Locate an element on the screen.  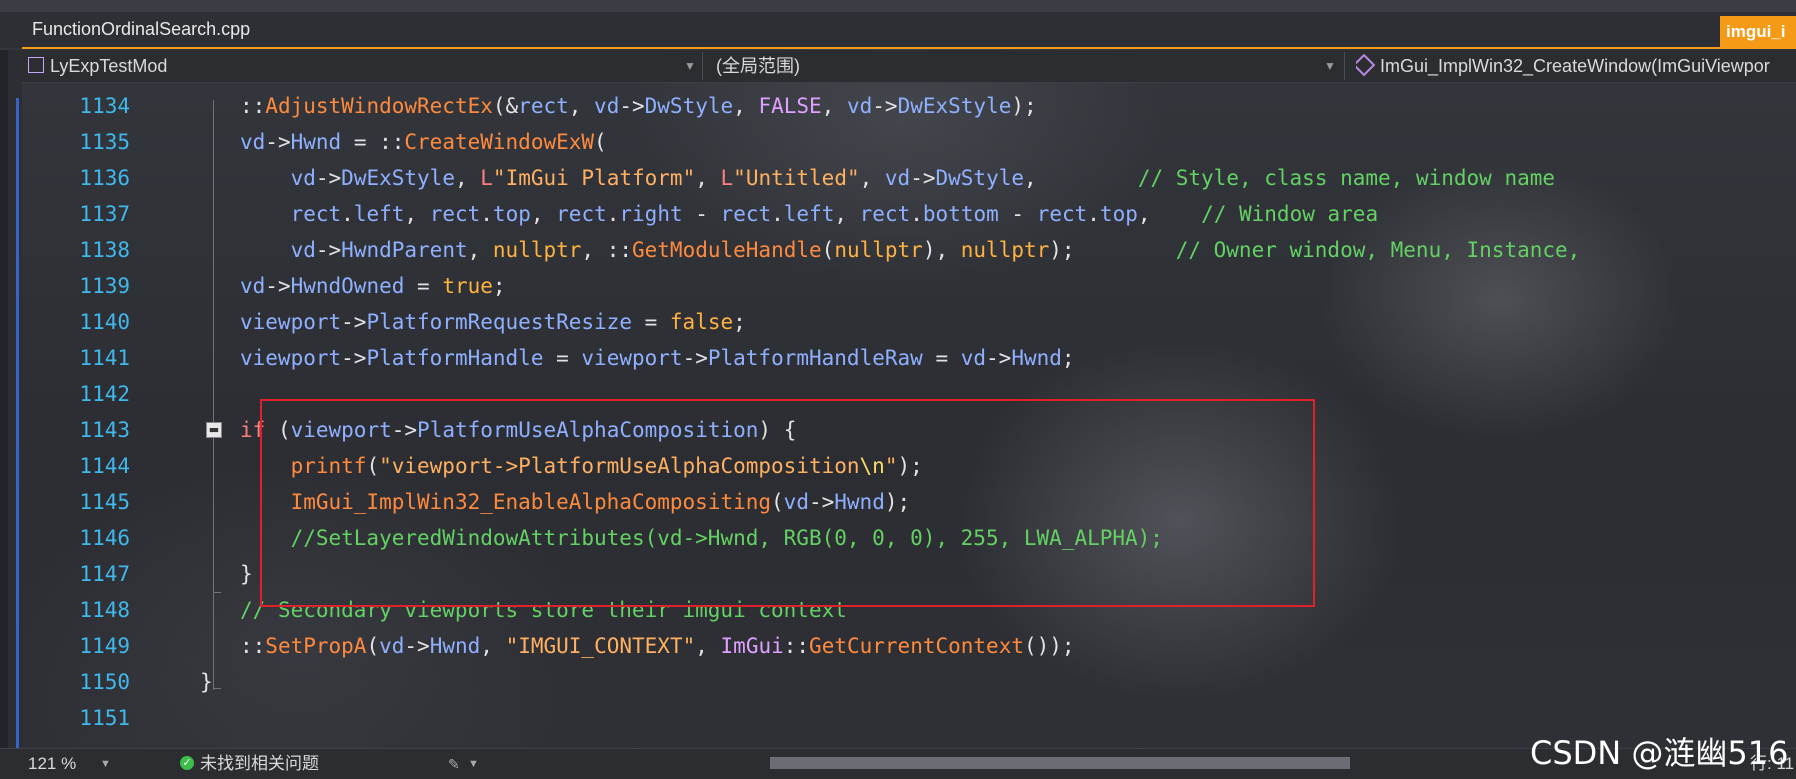
top-tab-strip is located at coordinates (898, 6).